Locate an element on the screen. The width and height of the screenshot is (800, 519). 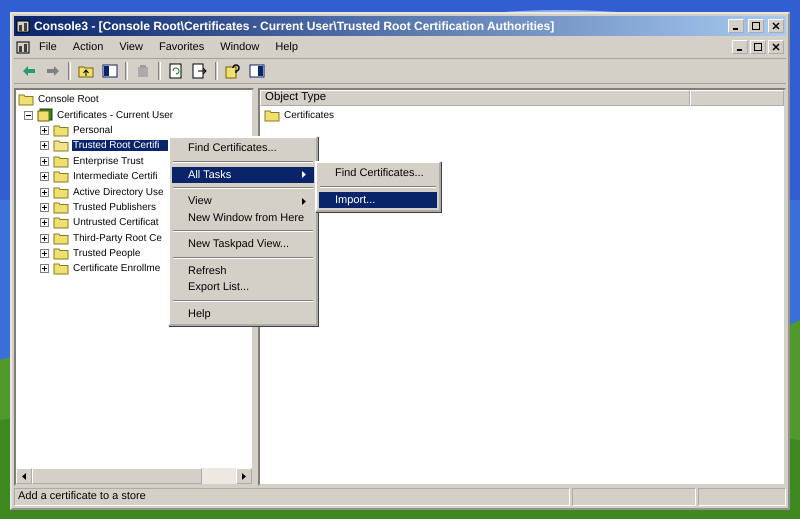
tree-item: Trusted Publishers is located at coordinates (114, 207).